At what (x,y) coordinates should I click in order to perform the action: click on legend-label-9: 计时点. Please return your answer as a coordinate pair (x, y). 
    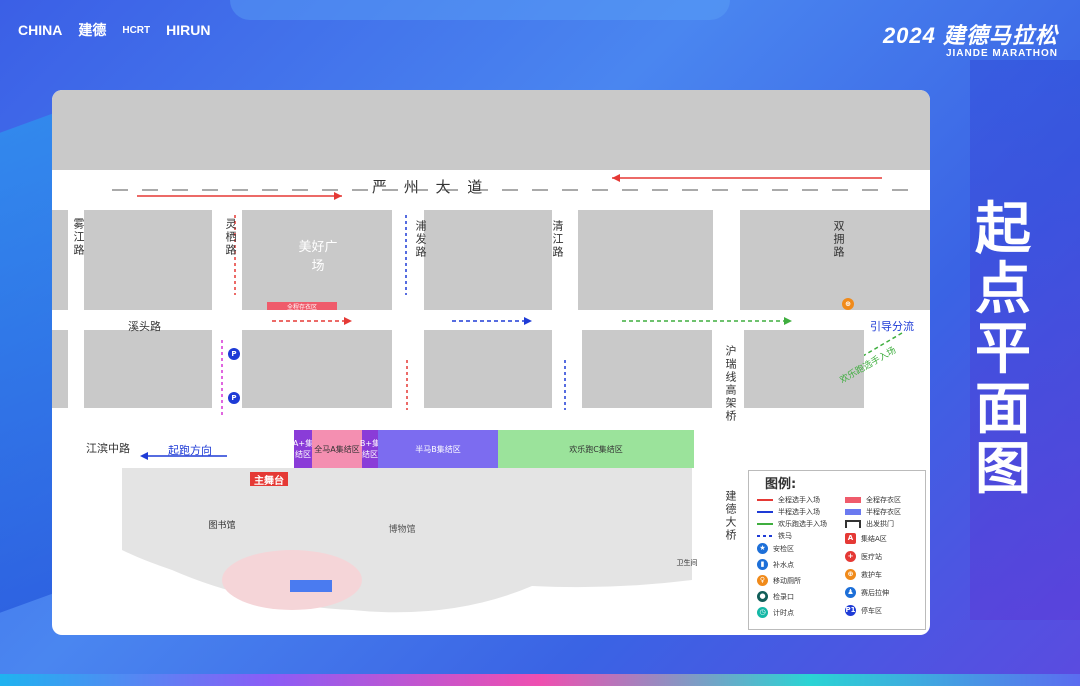
    Looking at the image, I should click on (783, 612).